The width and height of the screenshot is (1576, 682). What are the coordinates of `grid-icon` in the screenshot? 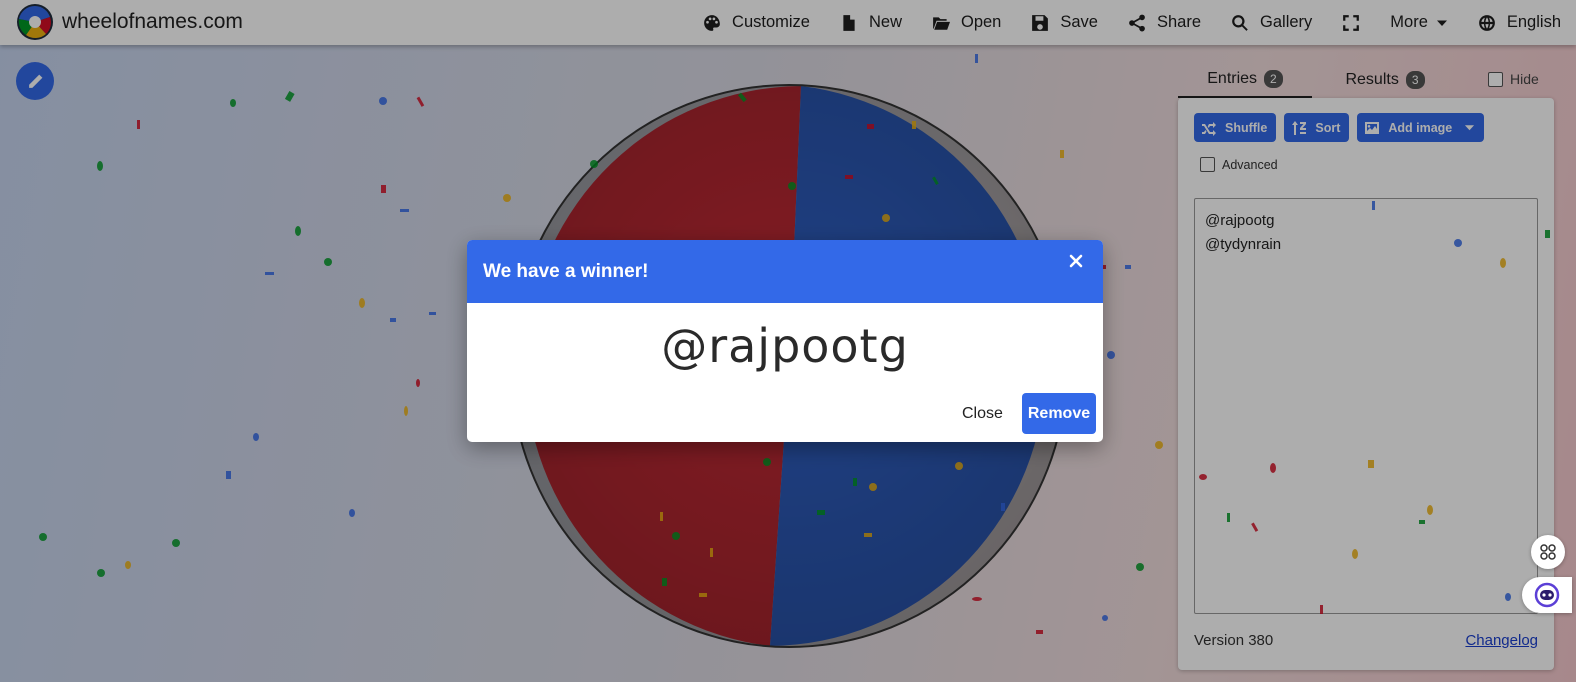 It's located at (1548, 552).